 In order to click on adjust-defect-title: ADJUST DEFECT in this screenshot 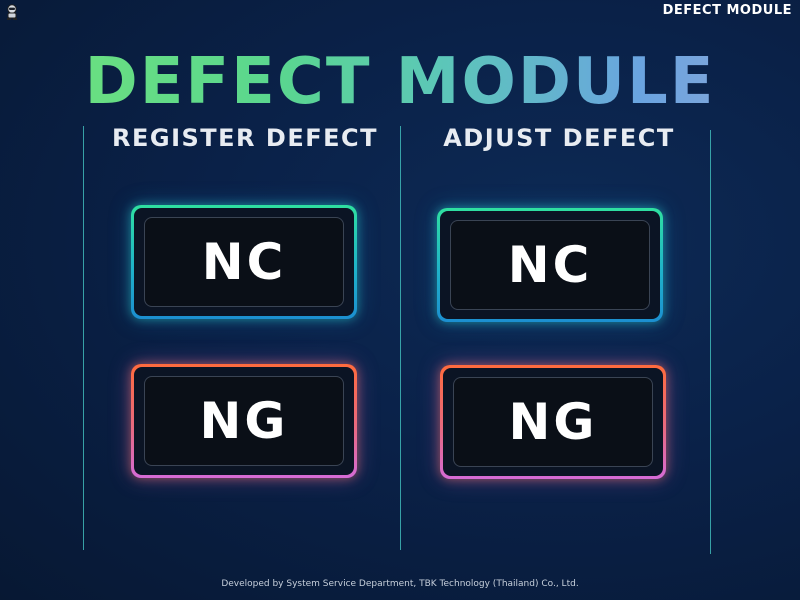, I will do `click(559, 138)`.